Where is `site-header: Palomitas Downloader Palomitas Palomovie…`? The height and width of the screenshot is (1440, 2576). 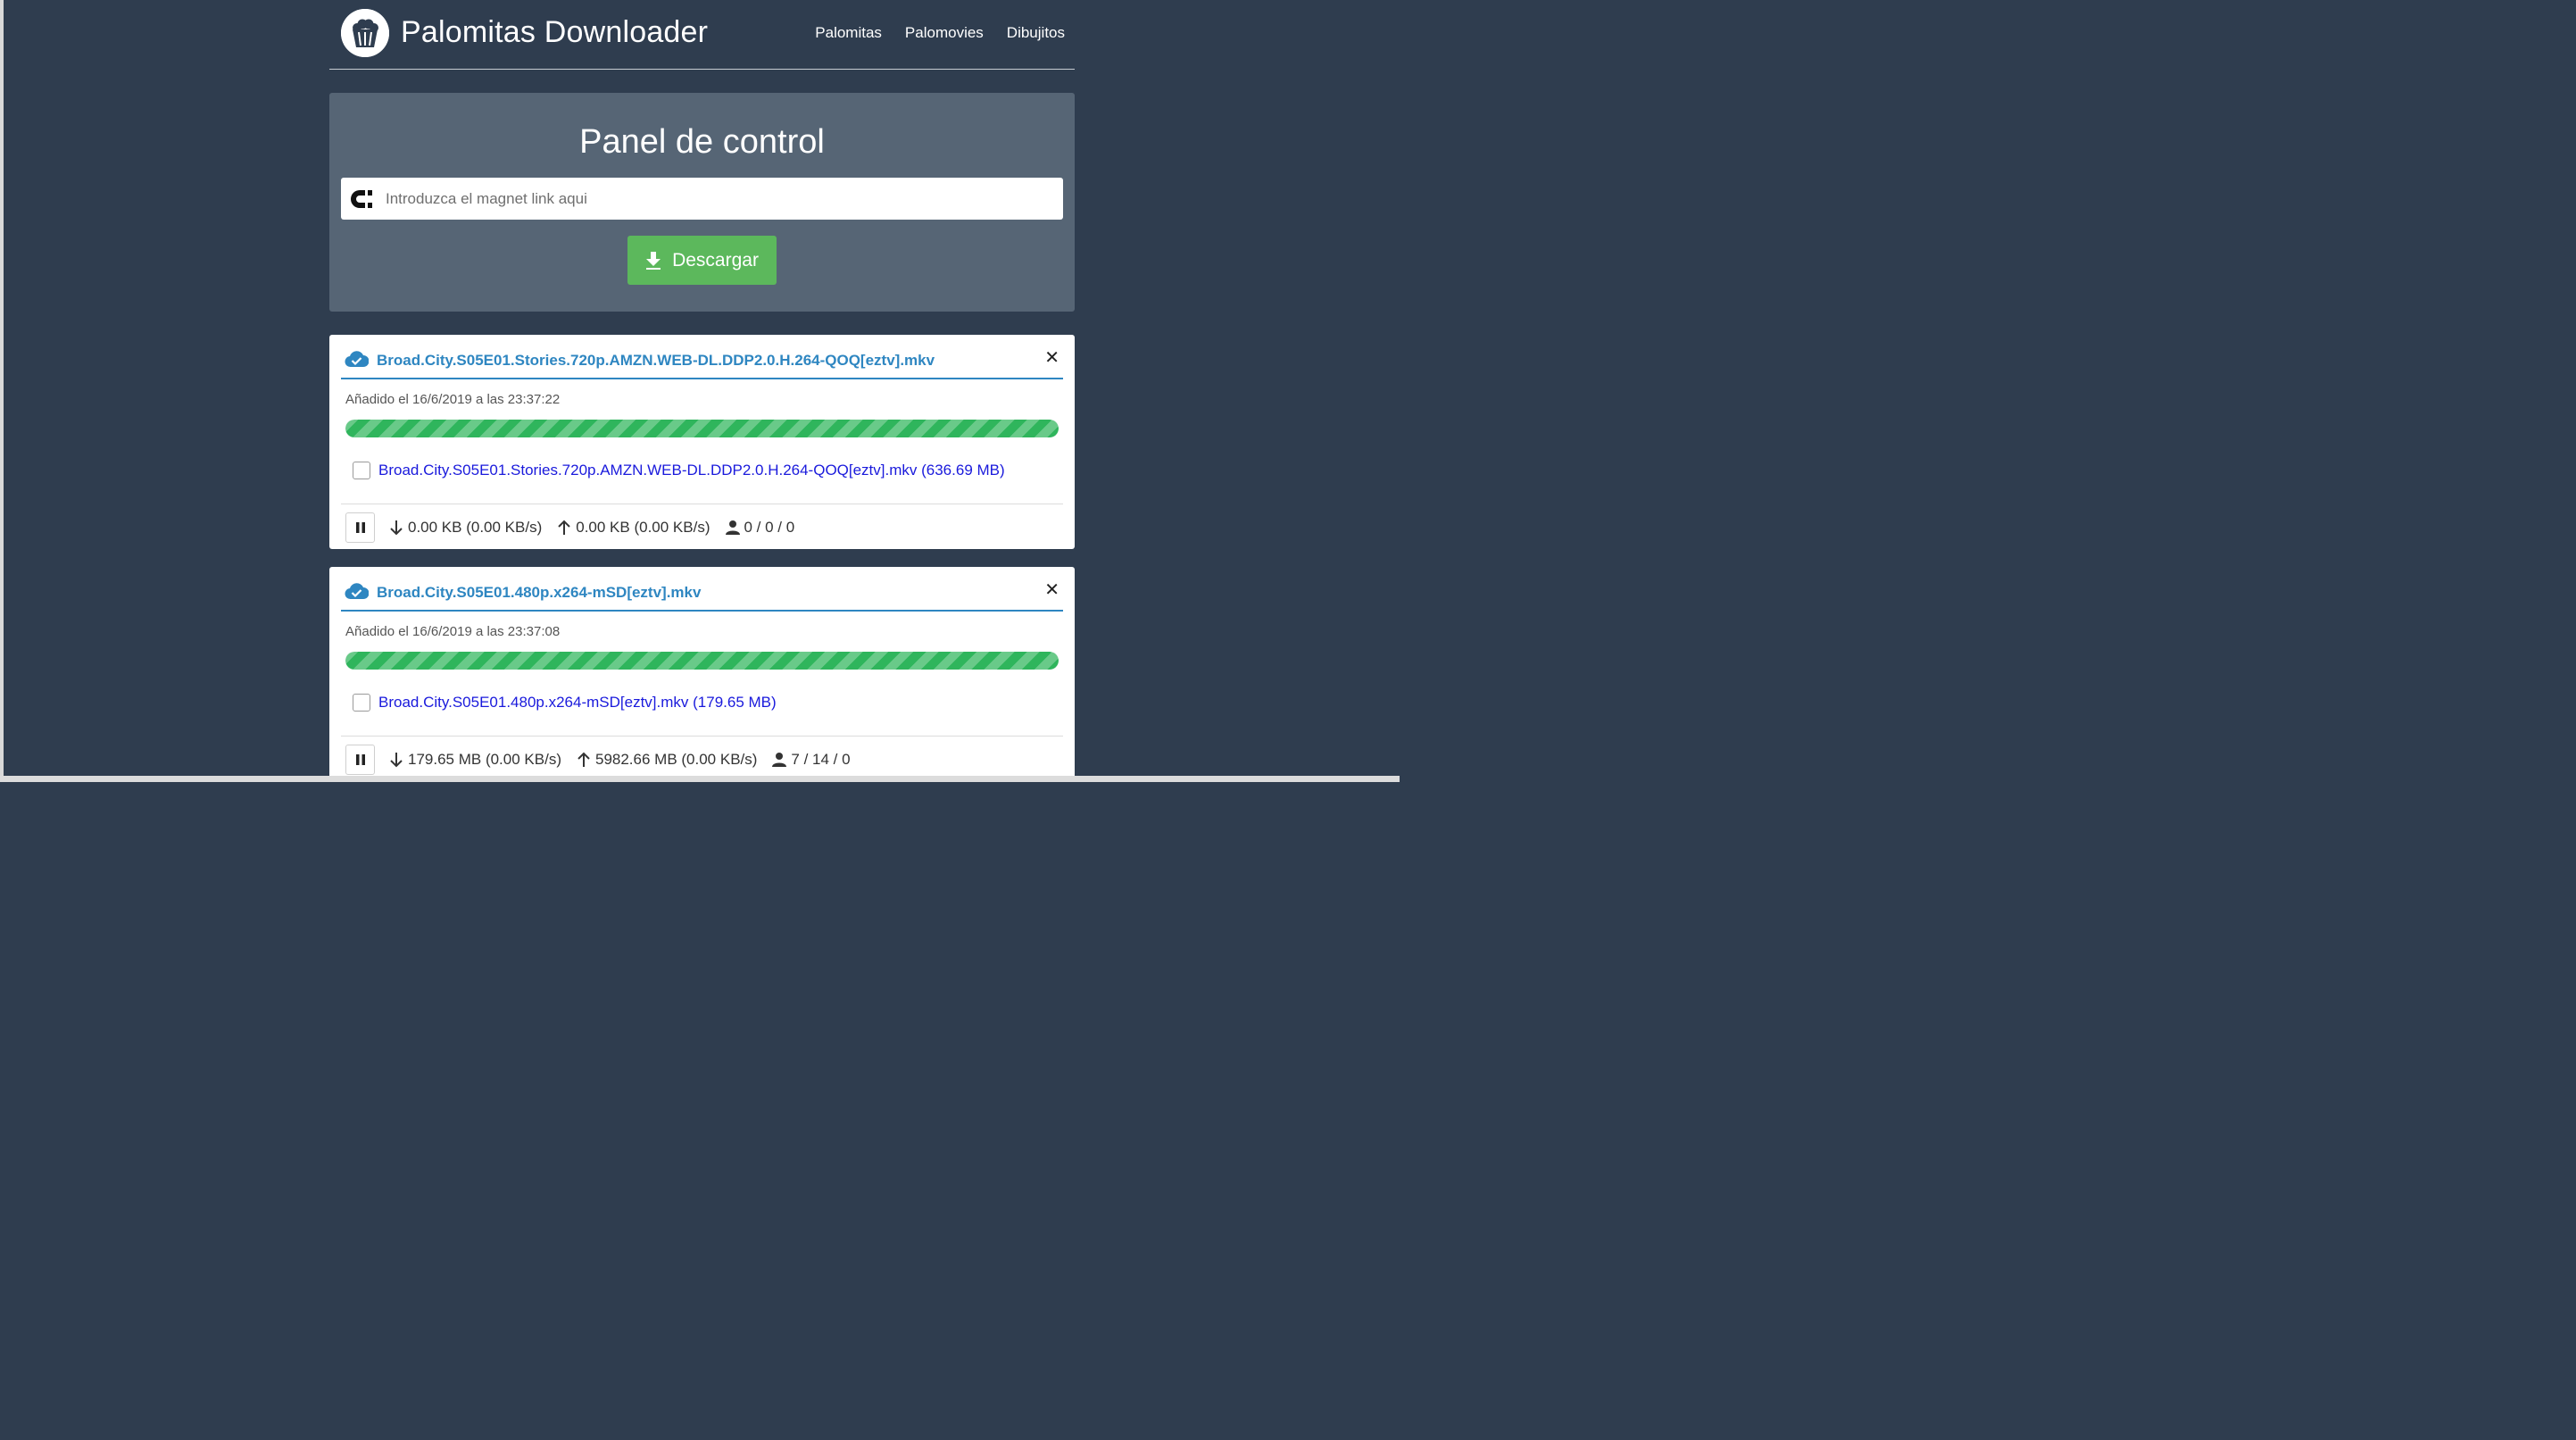
site-header: Palomitas Downloader Palomitas Palomovie… is located at coordinates (702, 35).